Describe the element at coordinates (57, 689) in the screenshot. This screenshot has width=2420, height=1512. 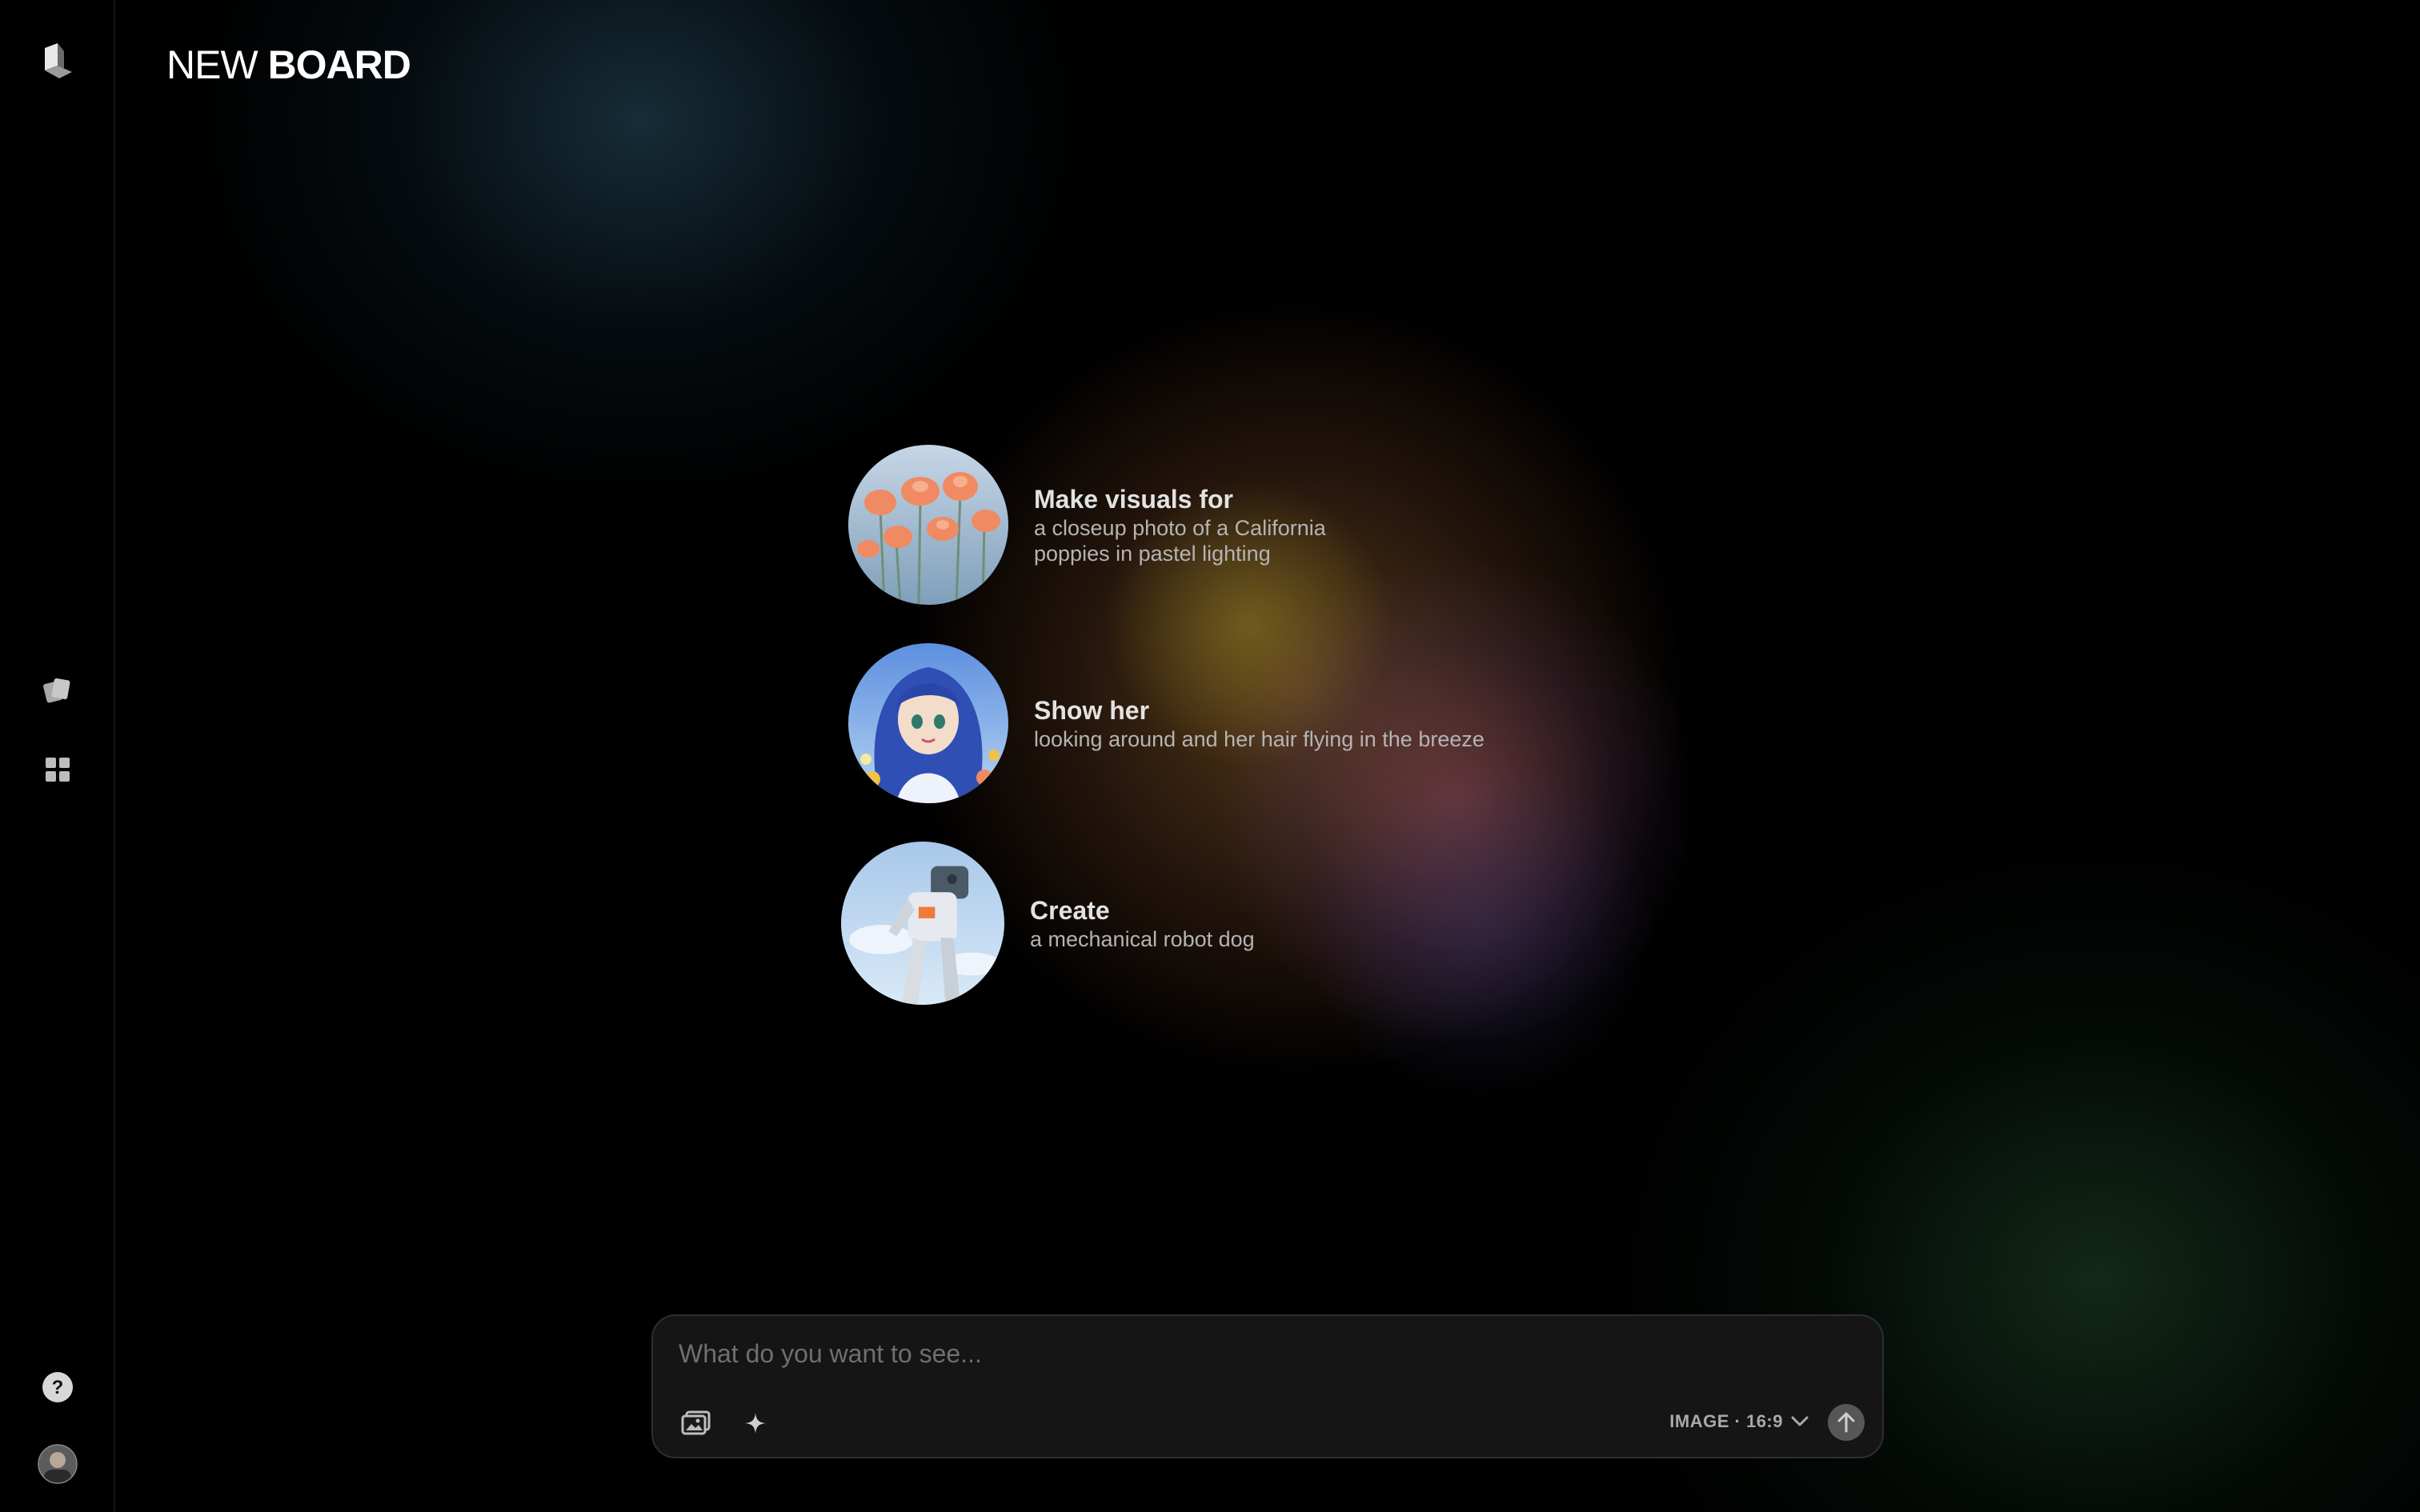
I see `cards-icon` at that location.